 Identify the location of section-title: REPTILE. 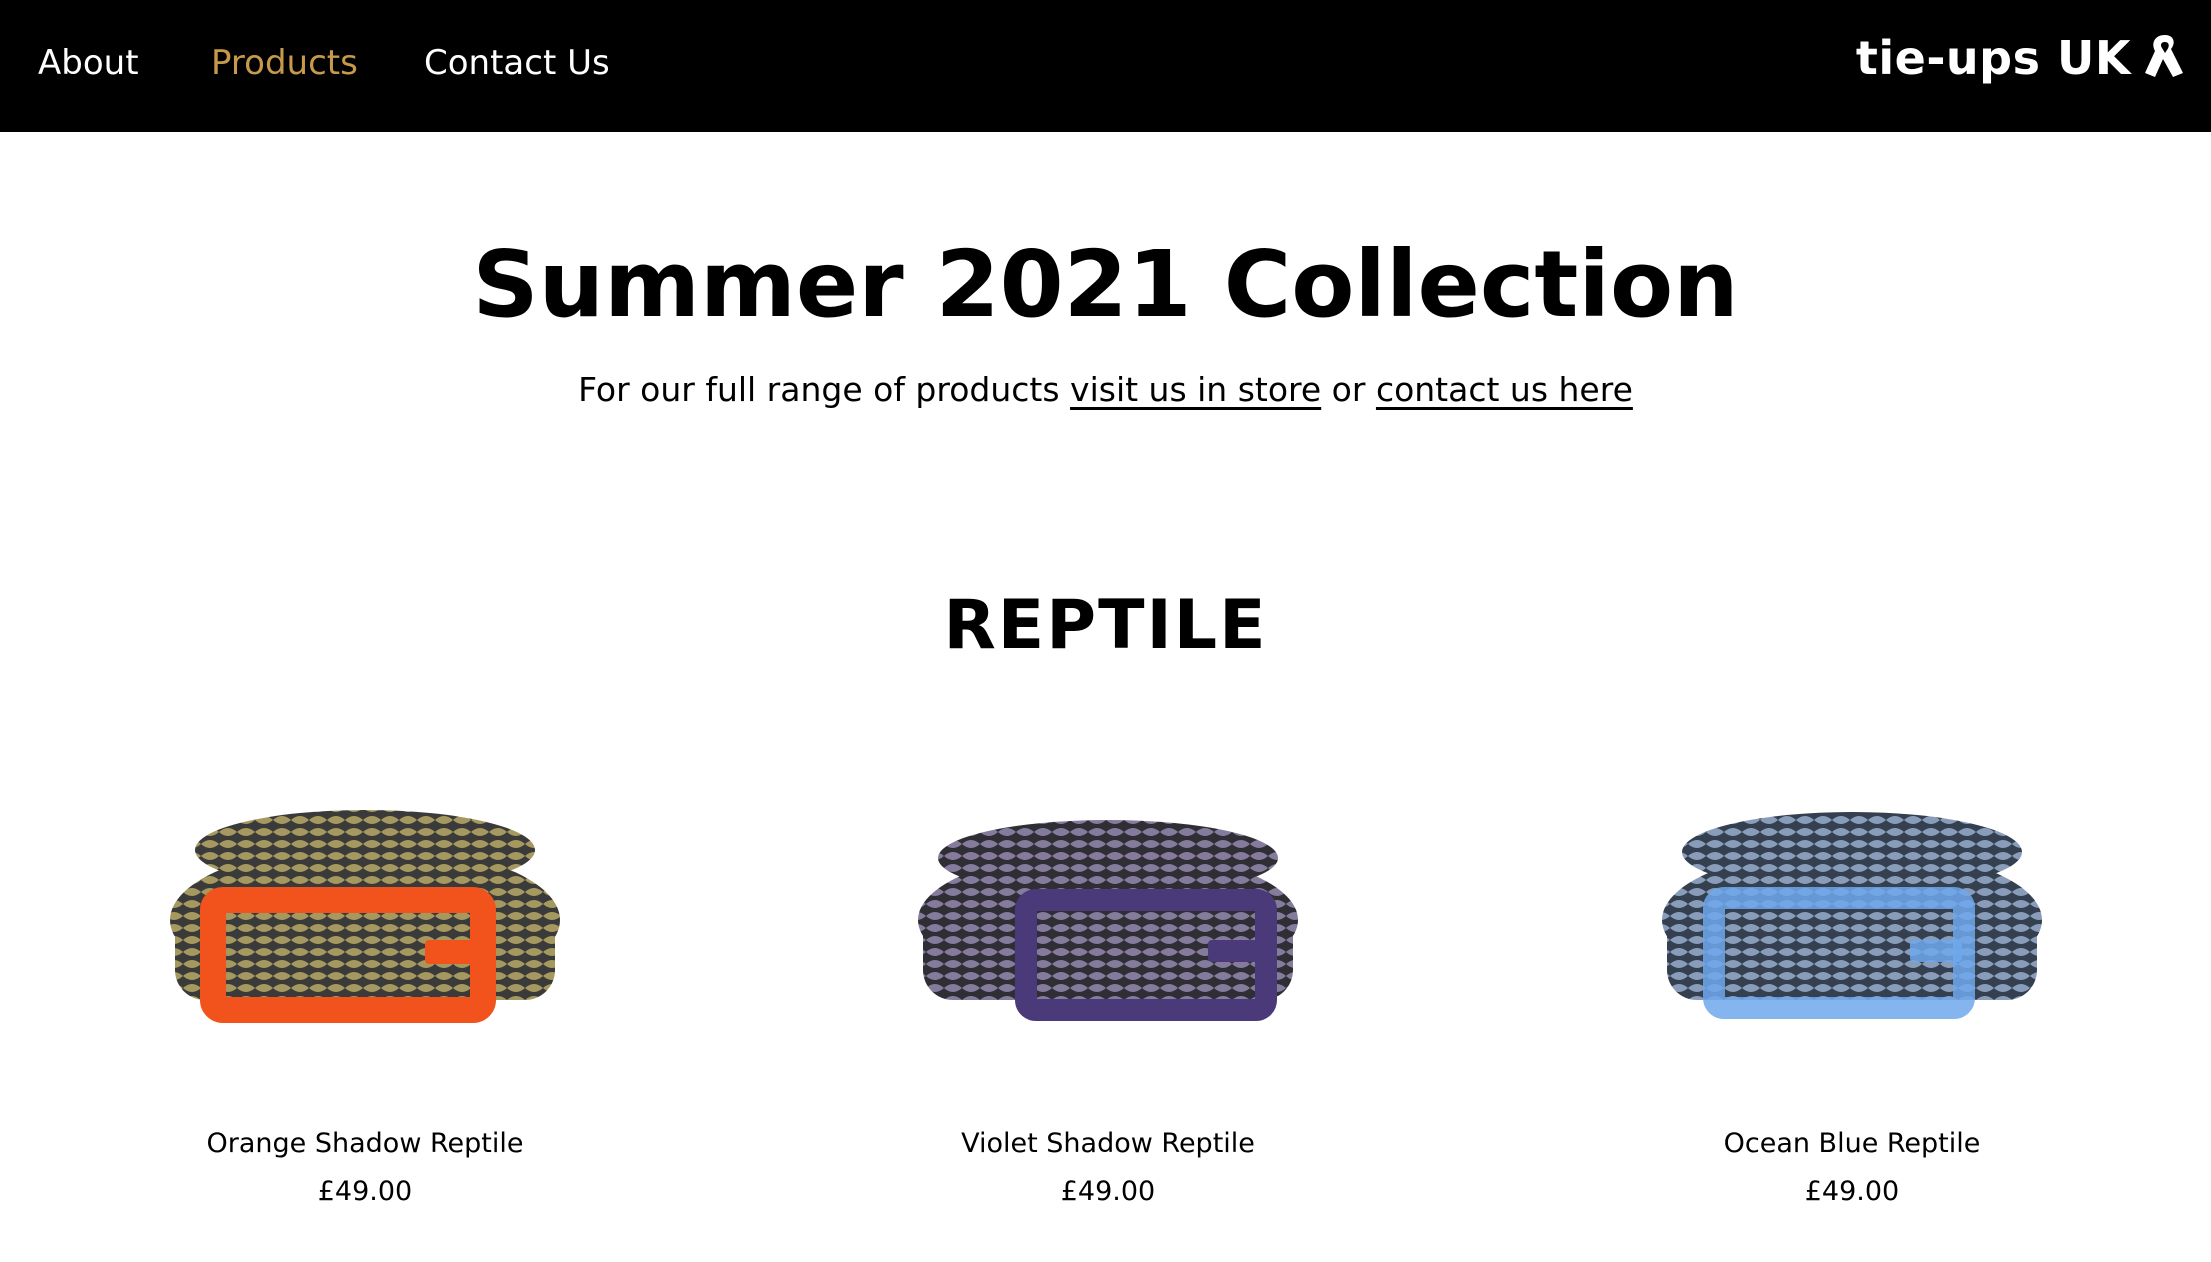
(1105, 625).